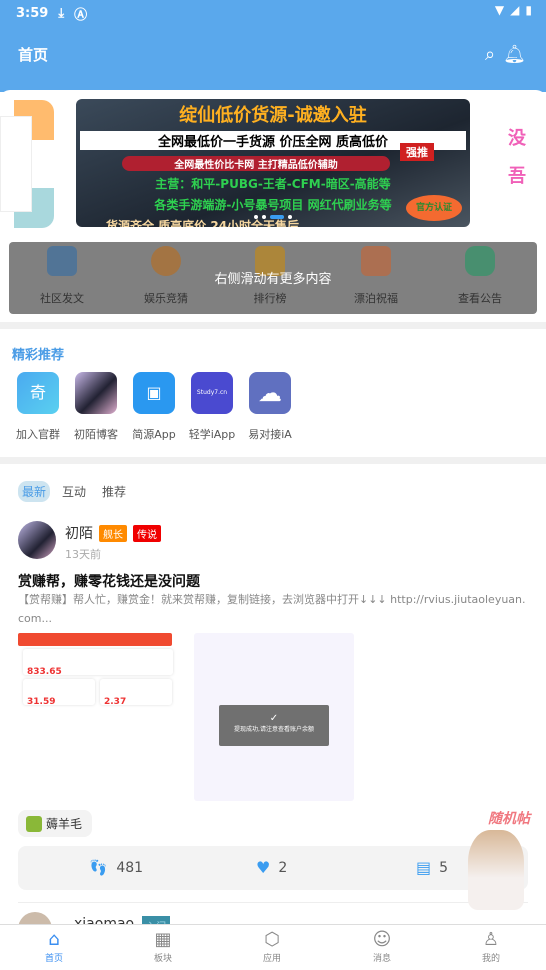 The height and width of the screenshot is (970, 546). What do you see at coordinates (51, 13) in the screenshot?
I see `status-bar: 3:59 ⤓ Ⓐ` at bounding box center [51, 13].